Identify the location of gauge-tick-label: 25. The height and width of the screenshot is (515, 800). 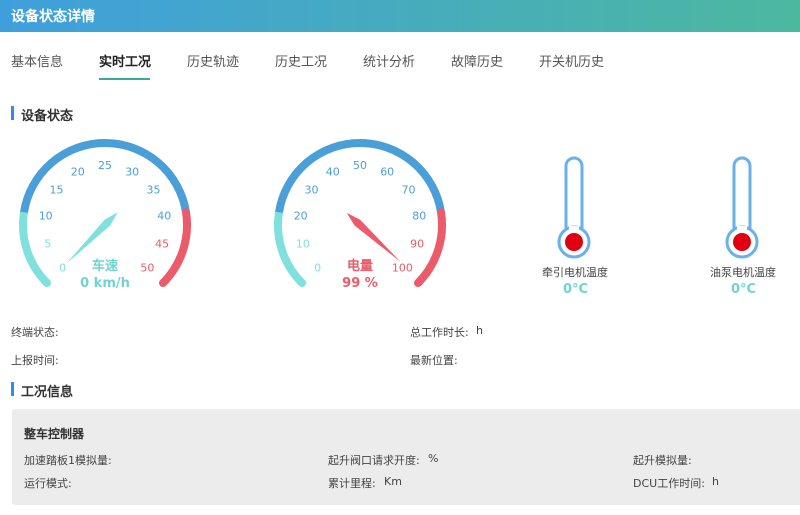
(105, 165).